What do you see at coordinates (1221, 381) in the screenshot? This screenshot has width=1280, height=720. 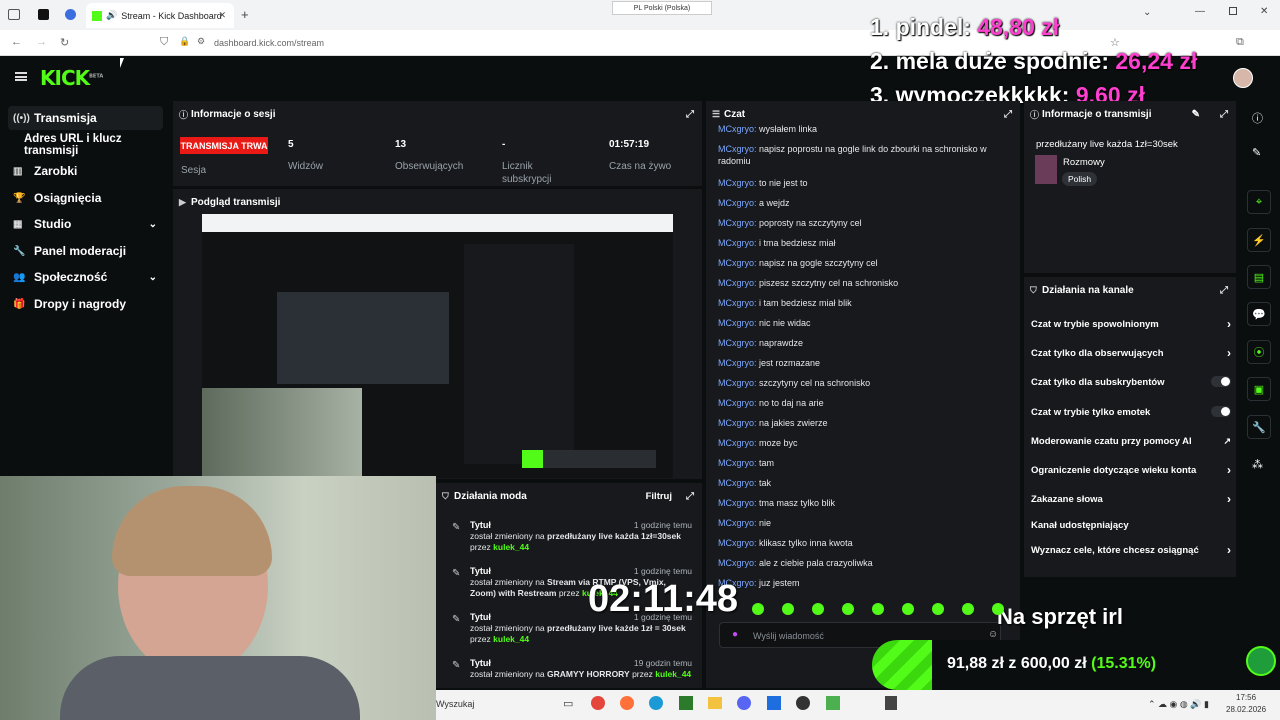 I see `subs-only-toggle` at bounding box center [1221, 381].